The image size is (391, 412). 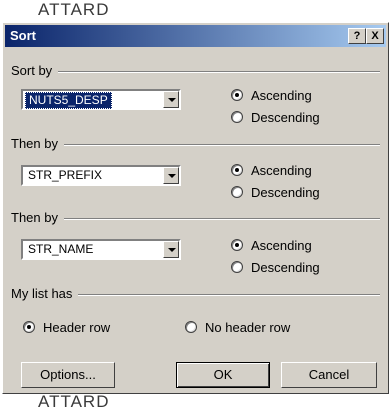 What do you see at coordinates (281, 170) in the screenshot?
I see `then-by-1-ascending-label: Ascending` at bounding box center [281, 170].